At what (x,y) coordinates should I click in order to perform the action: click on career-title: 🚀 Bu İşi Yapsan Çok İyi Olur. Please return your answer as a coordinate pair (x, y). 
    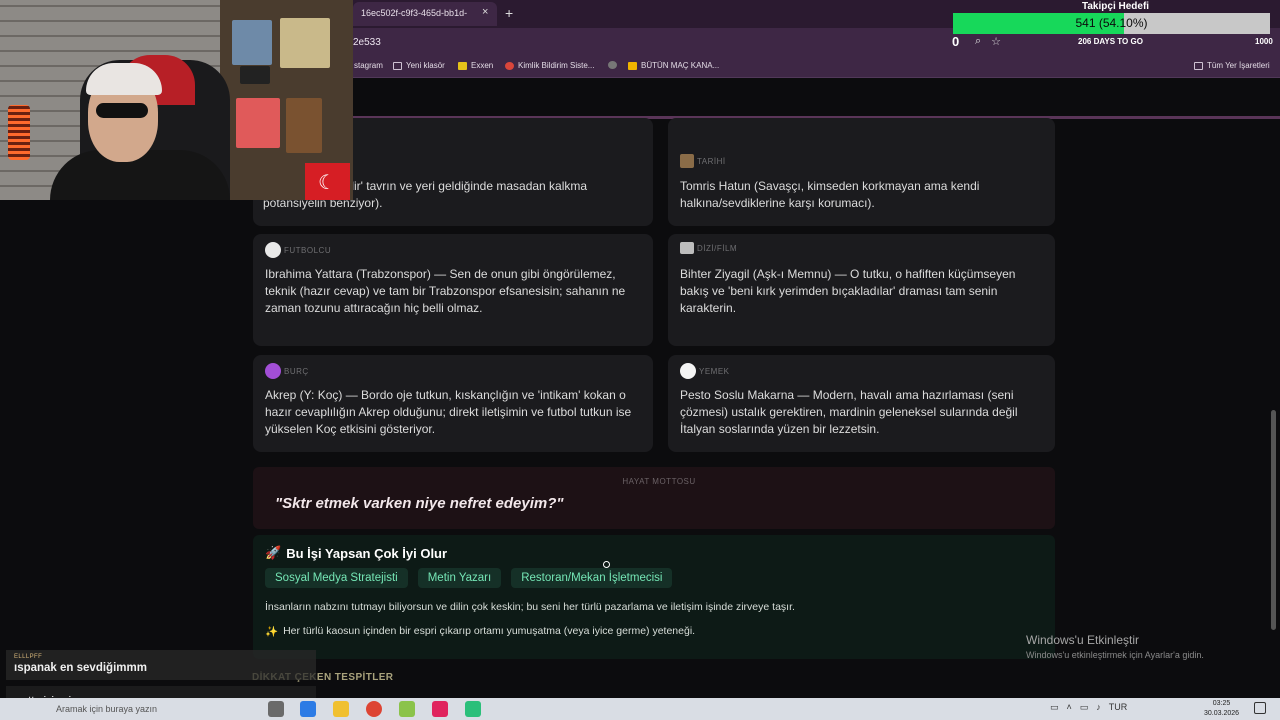
    Looking at the image, I should click on (356, 553).